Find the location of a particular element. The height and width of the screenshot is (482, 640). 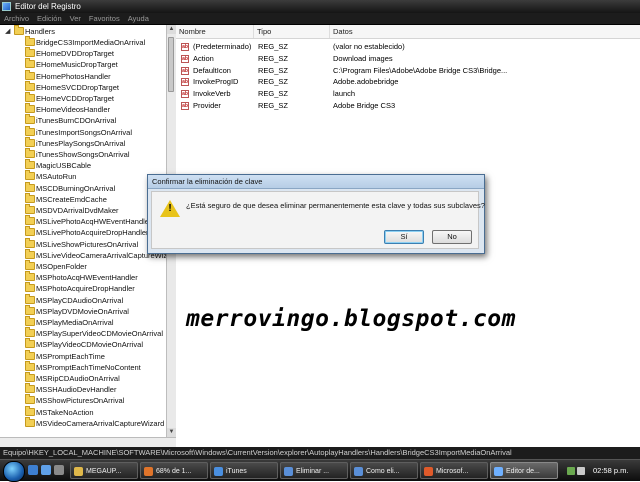

network-icon is located at coordinates (571, 471).